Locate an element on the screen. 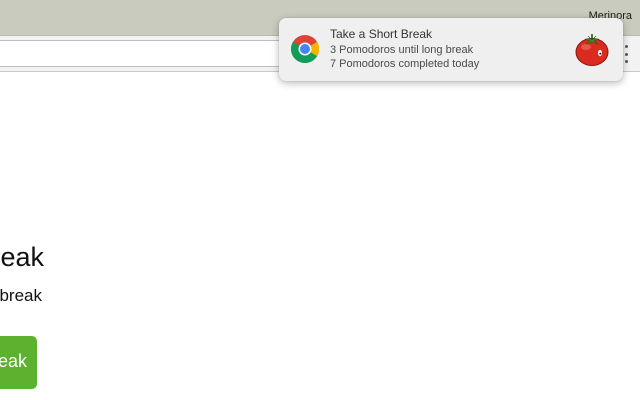  notification-context: 7 Pomodoros completed today is located at coordinates (405, 64).